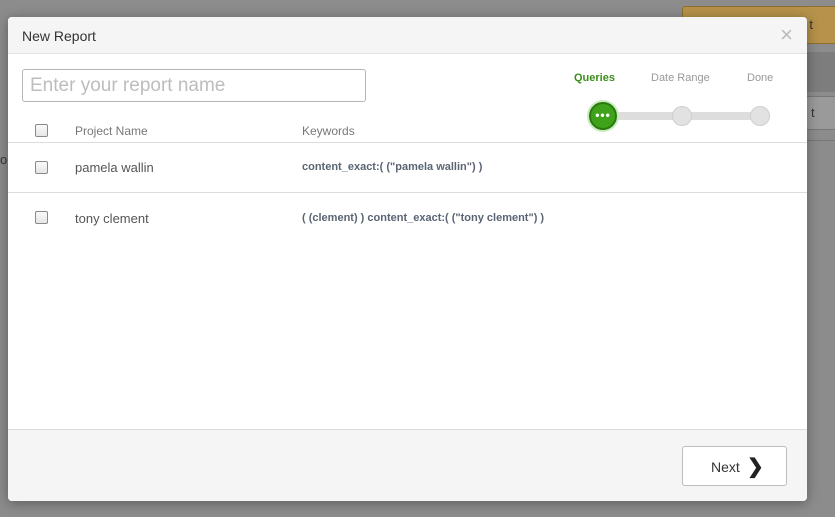  What do you see at coordinates (725, 467) in the screenshot?
I see `next-button-label: Next` at bounding box center [725, 467].